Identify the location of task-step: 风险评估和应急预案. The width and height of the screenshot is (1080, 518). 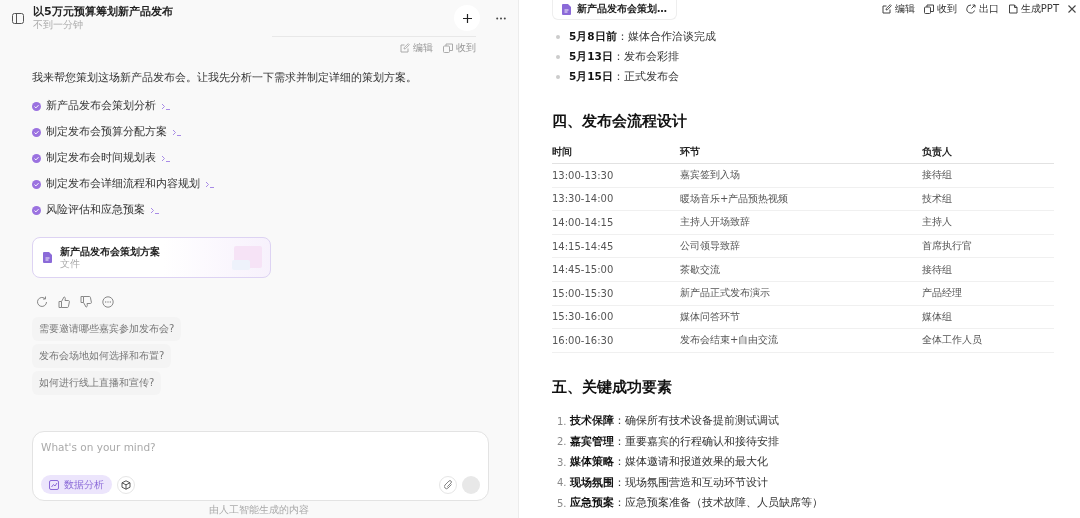
(95, 210).